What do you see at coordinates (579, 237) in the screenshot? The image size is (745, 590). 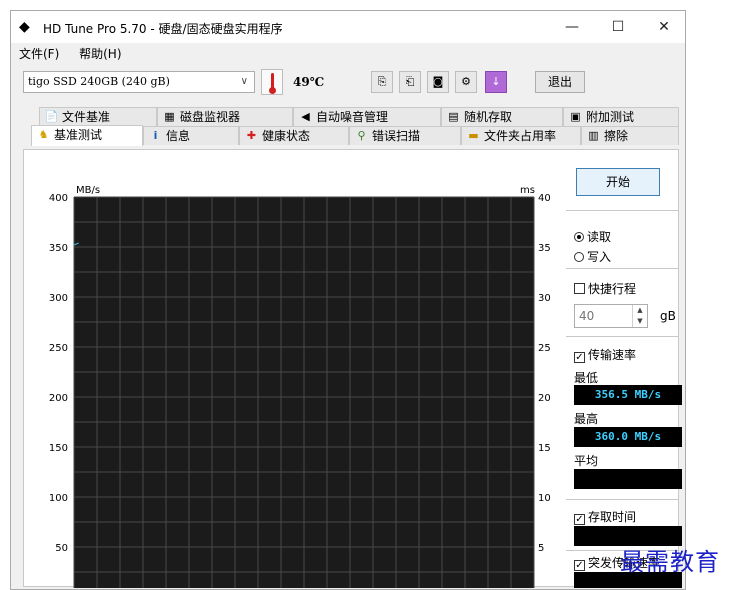 I see `radio-selected-icon` at bounding box center [579, 237].